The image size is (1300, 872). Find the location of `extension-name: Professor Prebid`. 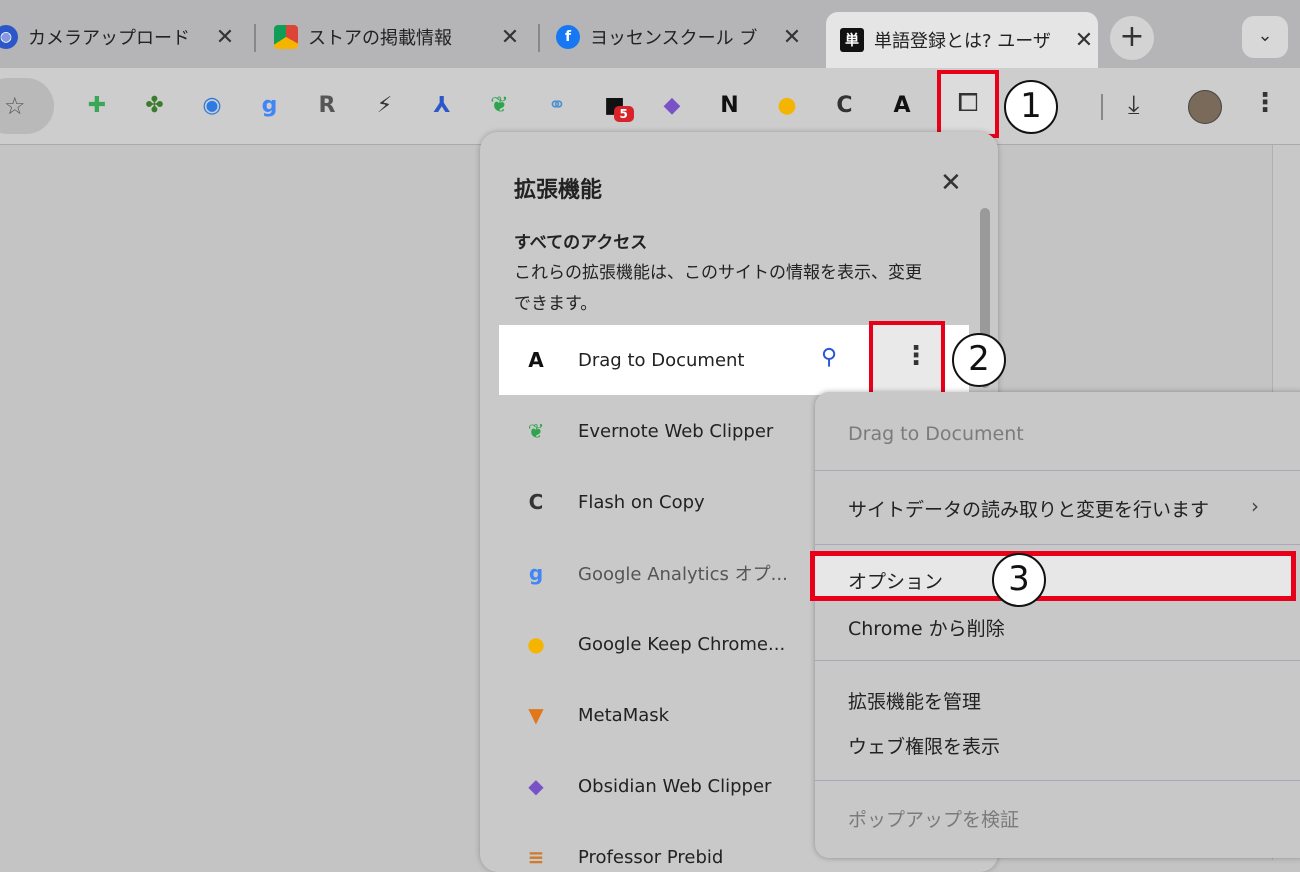

extension-name: Professor Prebid is located at coordinates (651, 857).